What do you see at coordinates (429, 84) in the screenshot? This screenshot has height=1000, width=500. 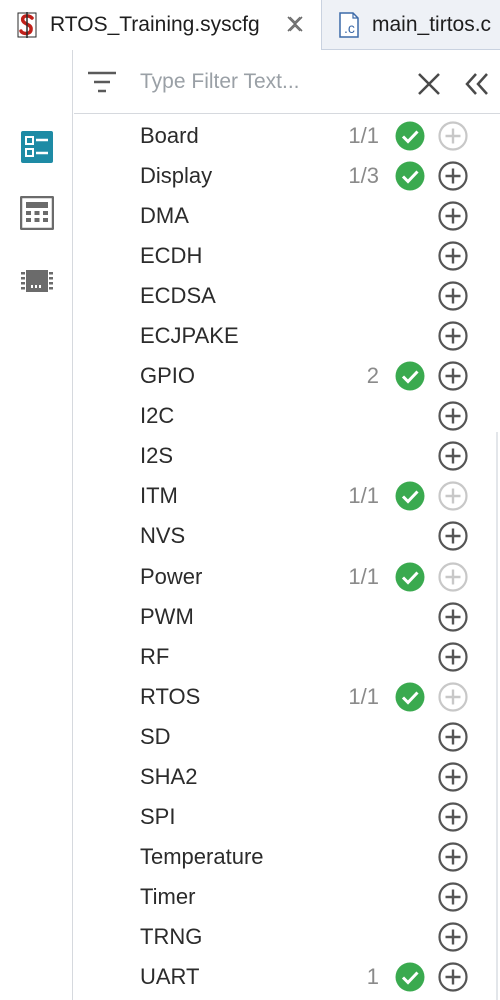 I see `clear-filter-icon` at bounding box center [429, 84].